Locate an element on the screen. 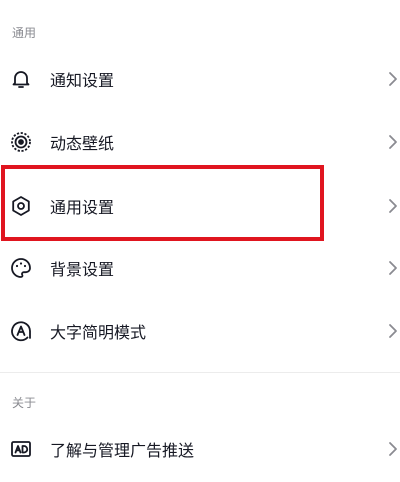 The image size is (400, 482). section-label-general: 通用 is located at coordinates (24, 33).